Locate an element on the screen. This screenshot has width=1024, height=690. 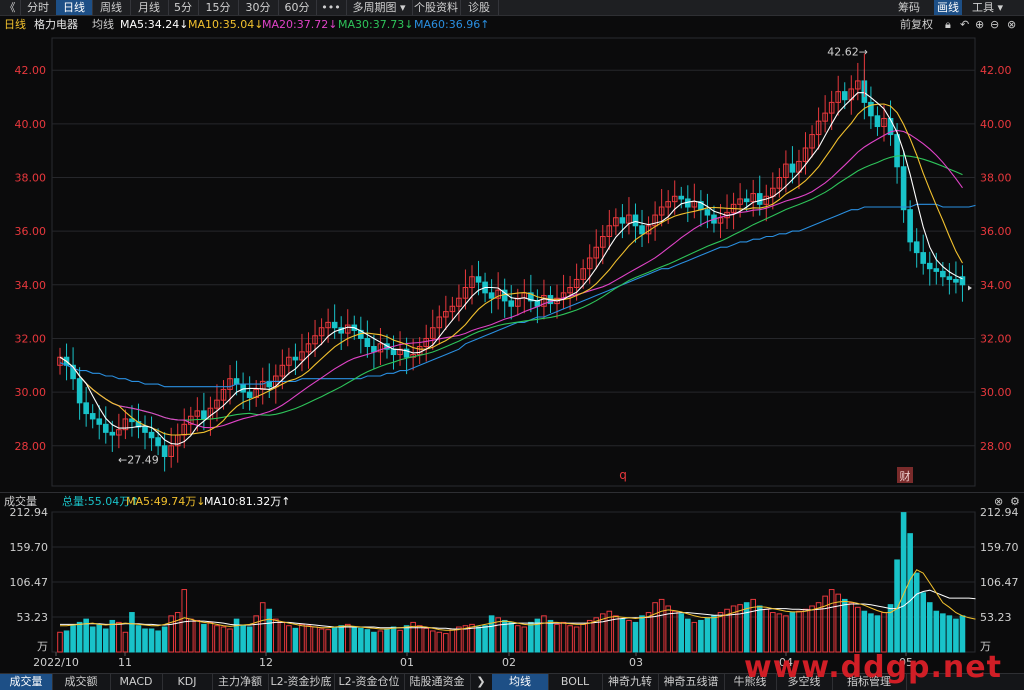
indicator-tab-12: 神奇五线谱 is located at coordinates (691, 682).